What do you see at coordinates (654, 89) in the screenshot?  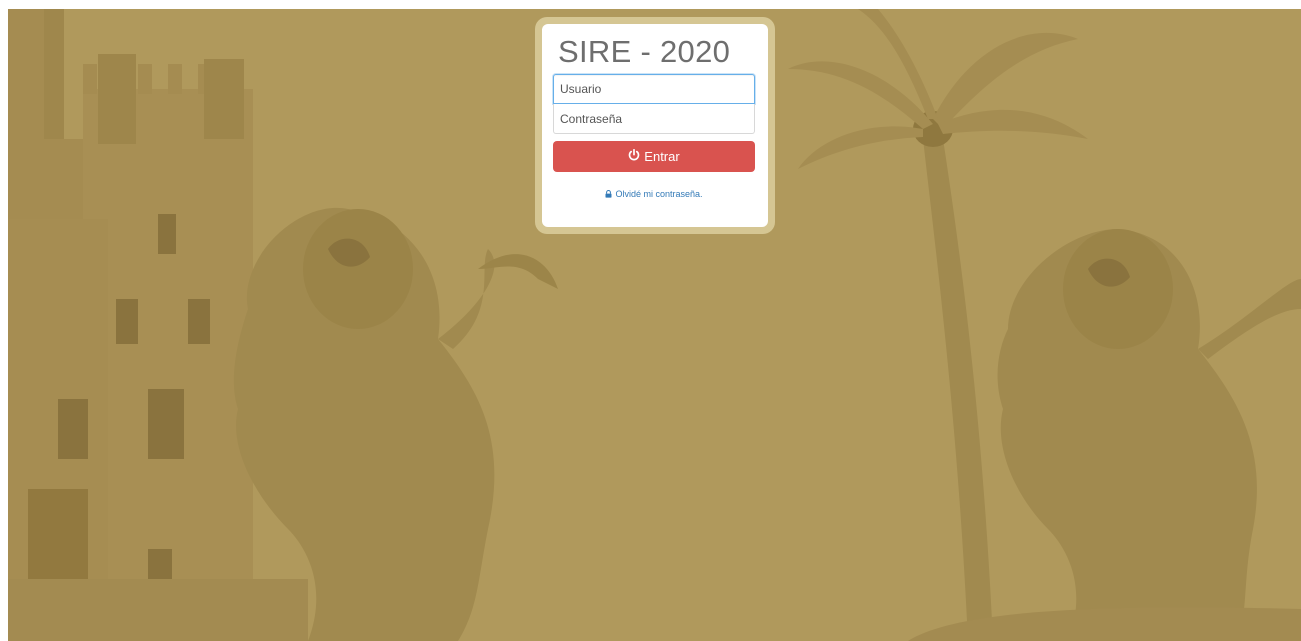 I see `username-input` at bounding box center [654, 89].